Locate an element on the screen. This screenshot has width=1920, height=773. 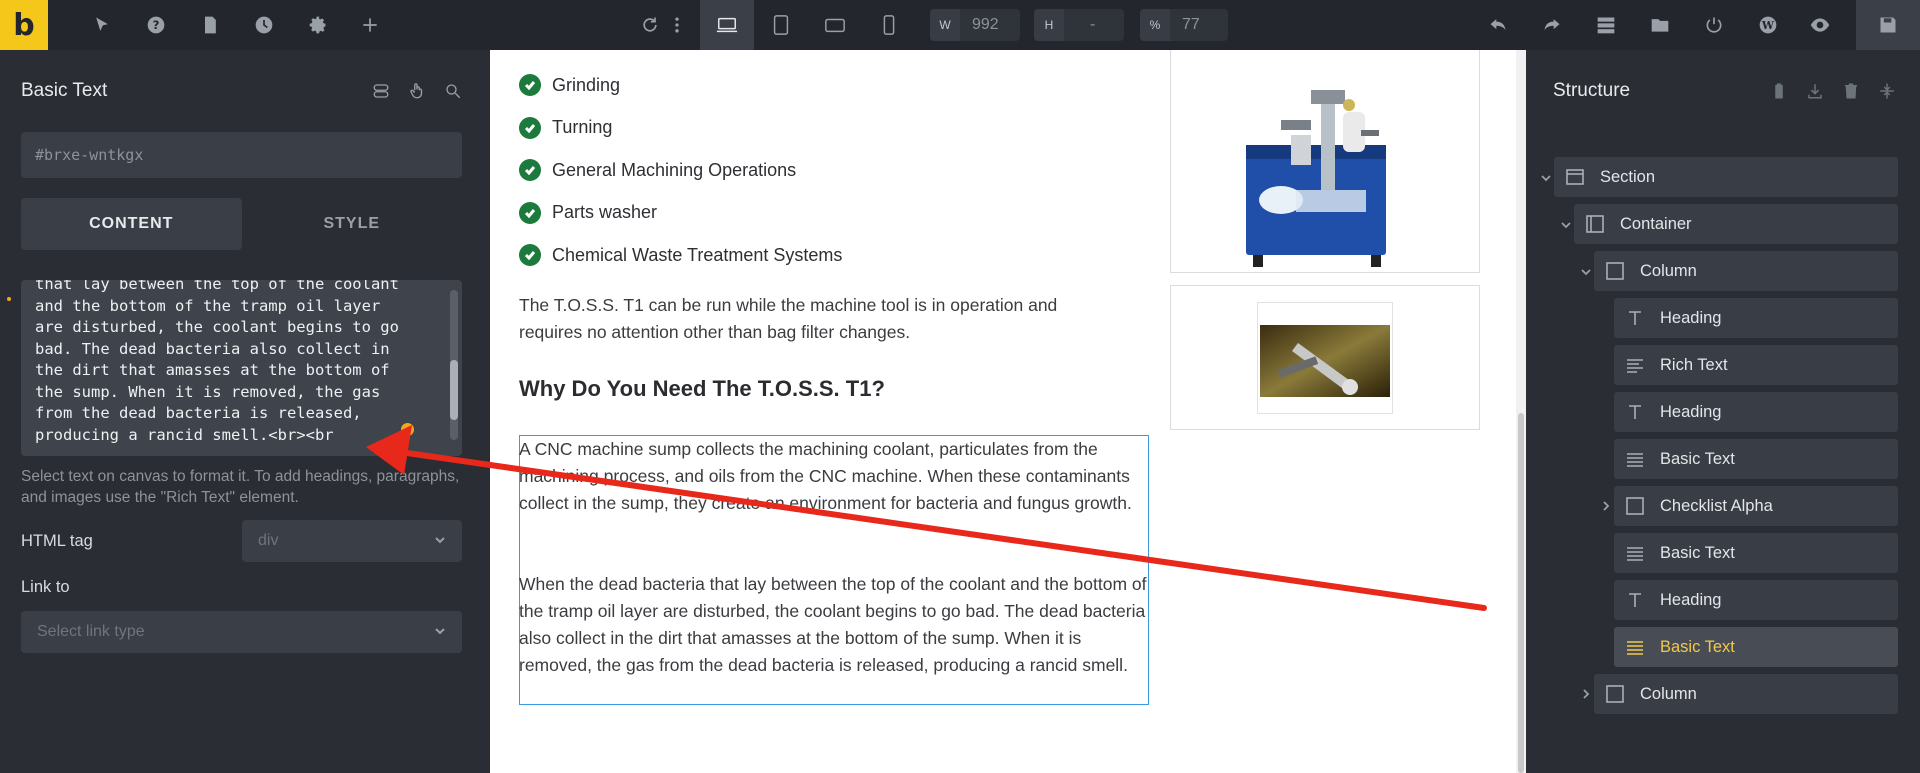
collapse-icon is located at coordinates (1887, 91).